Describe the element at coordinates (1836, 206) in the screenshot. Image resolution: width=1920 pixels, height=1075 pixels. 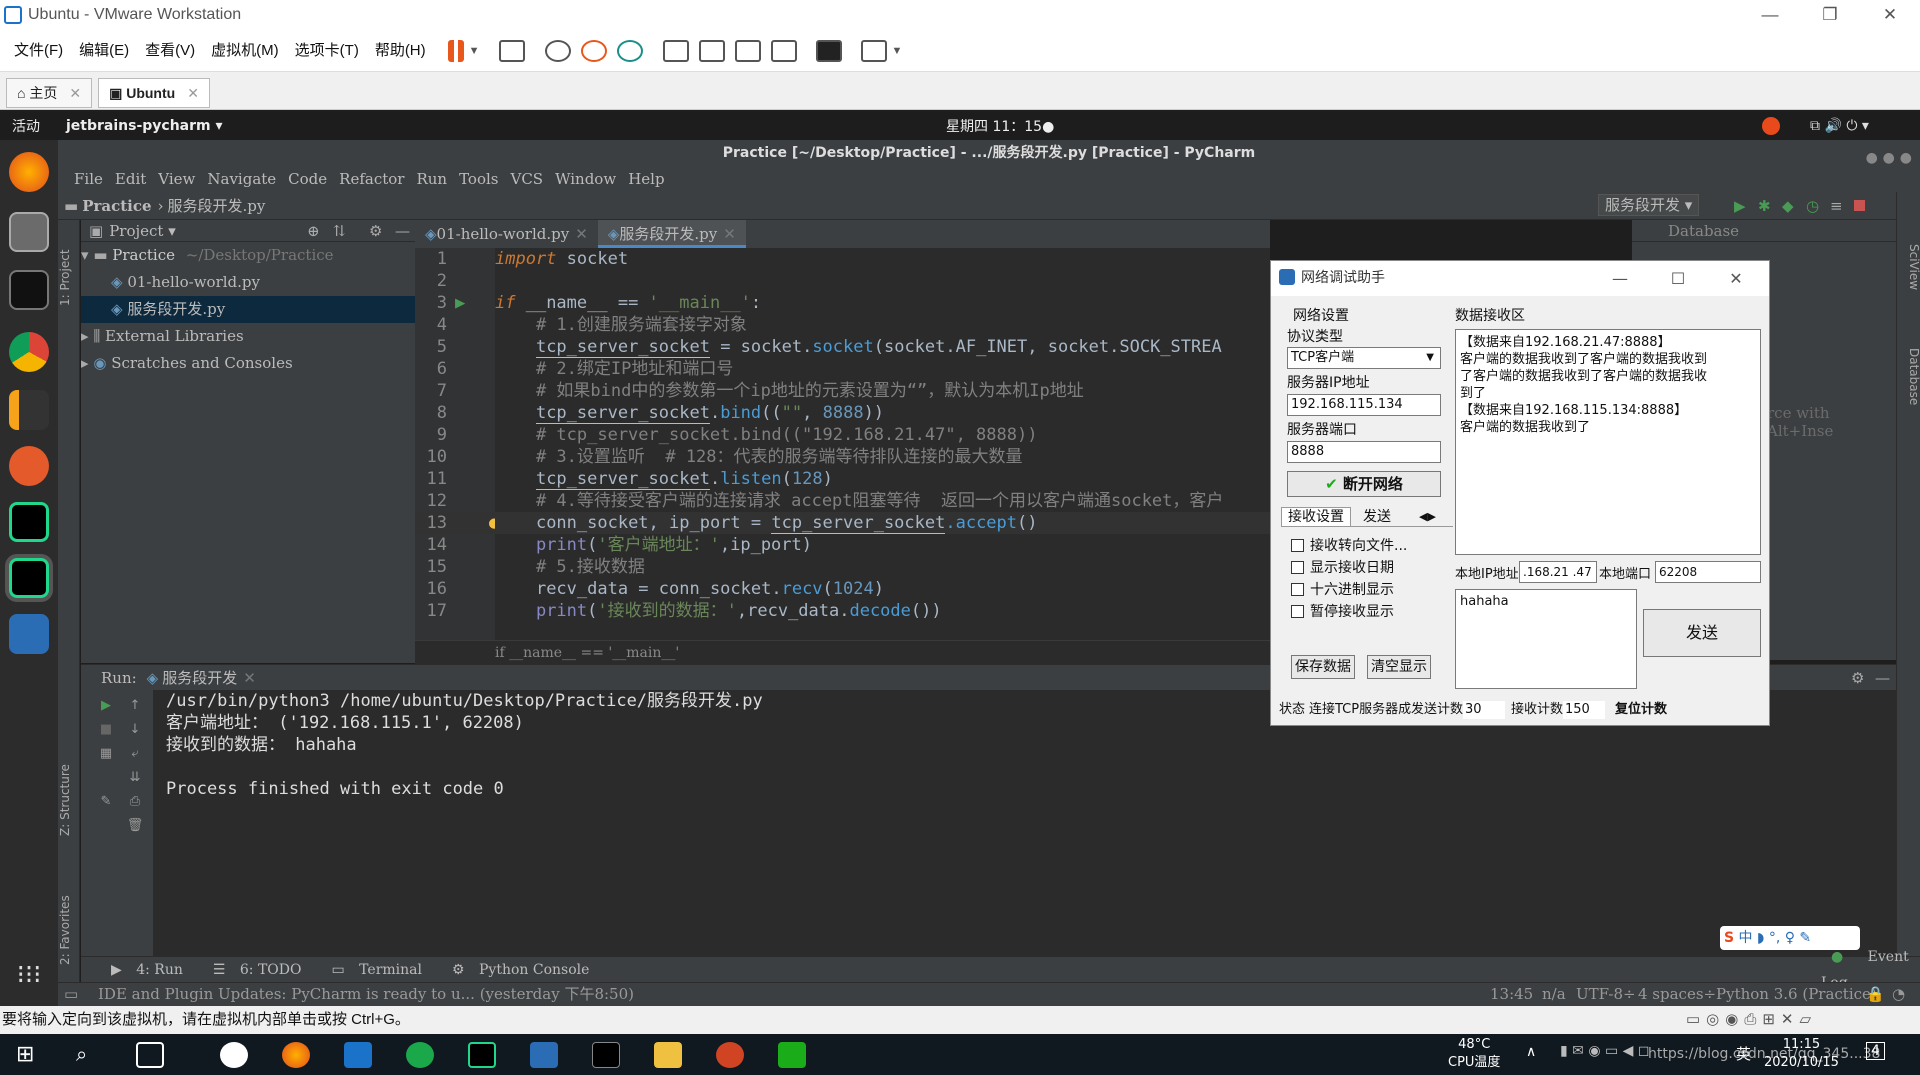
I see `build-icon: ≡` at that location.